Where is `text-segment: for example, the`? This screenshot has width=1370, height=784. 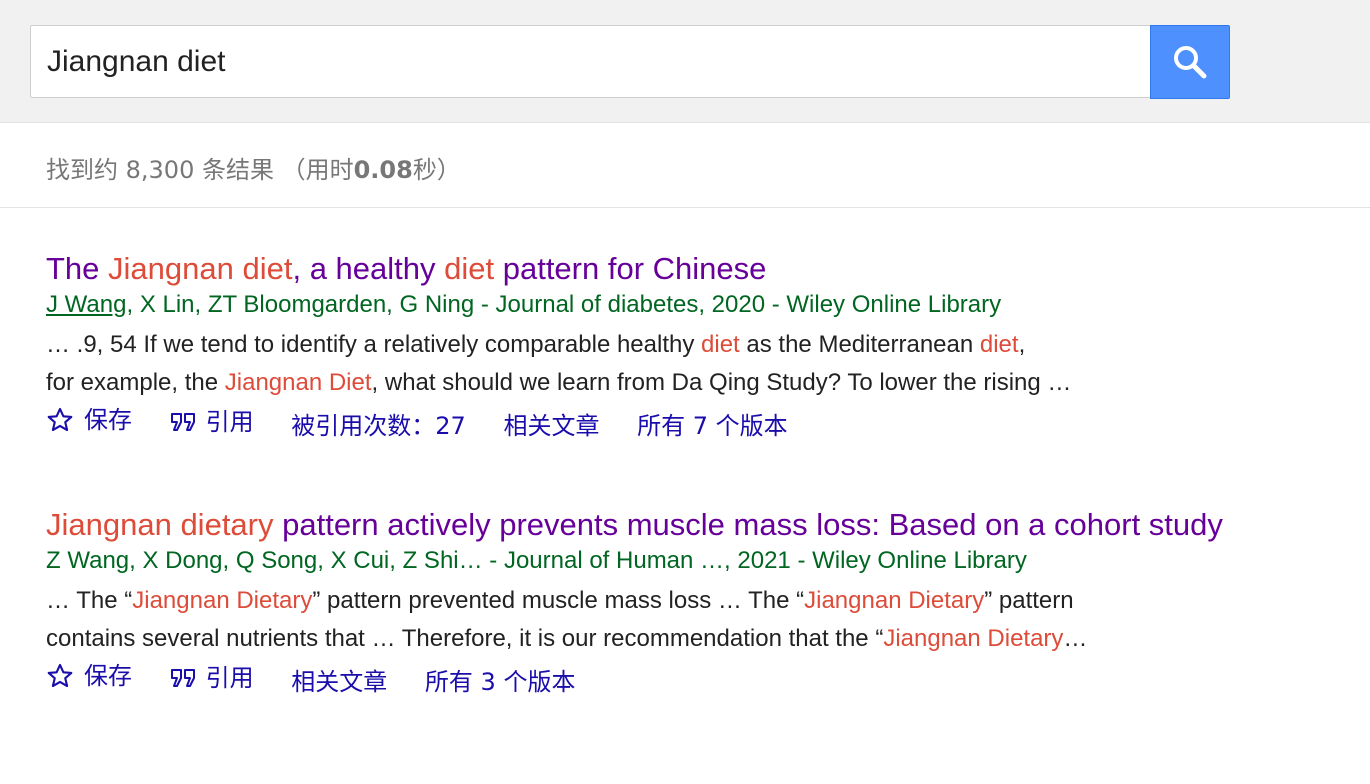
text-segment: for example, the is located at coordinates (135, 382).